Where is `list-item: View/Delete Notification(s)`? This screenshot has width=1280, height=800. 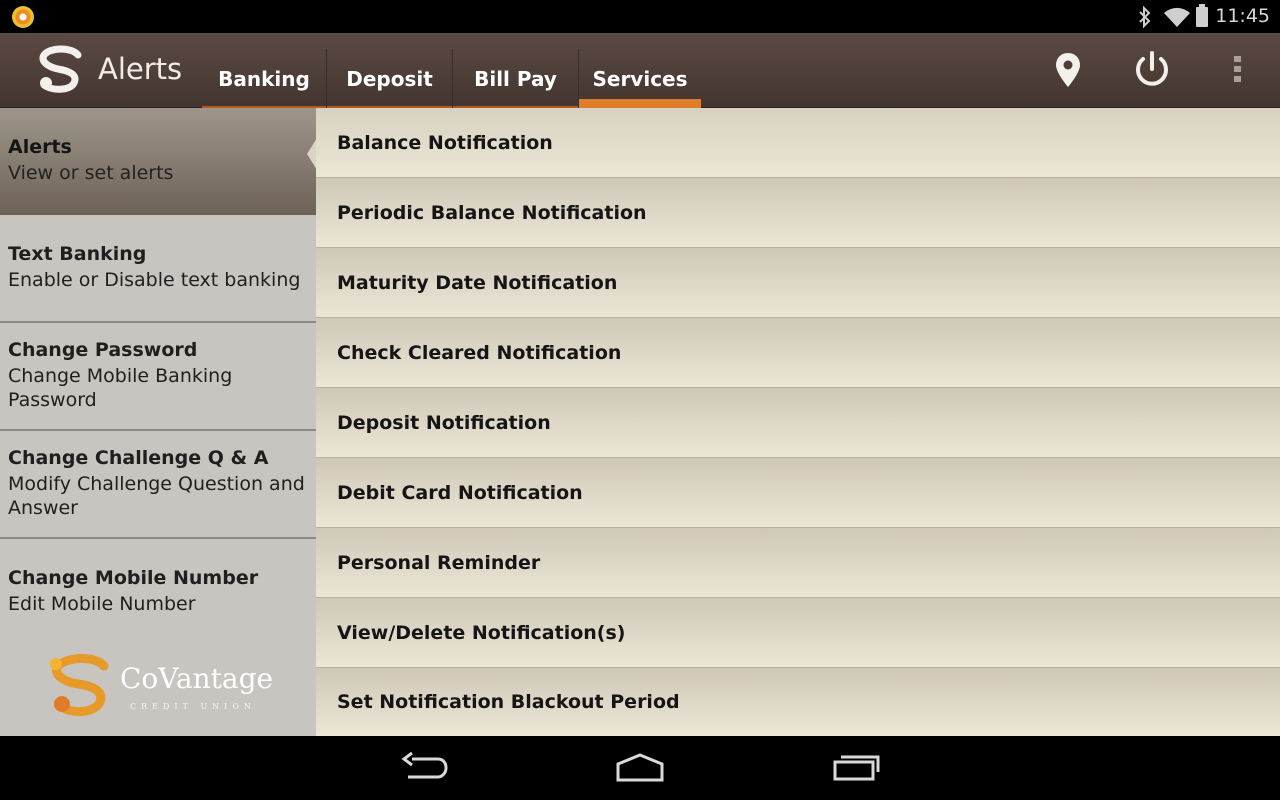 list-item: View/Delete Notification(s) is located at coordinates (798, 633).